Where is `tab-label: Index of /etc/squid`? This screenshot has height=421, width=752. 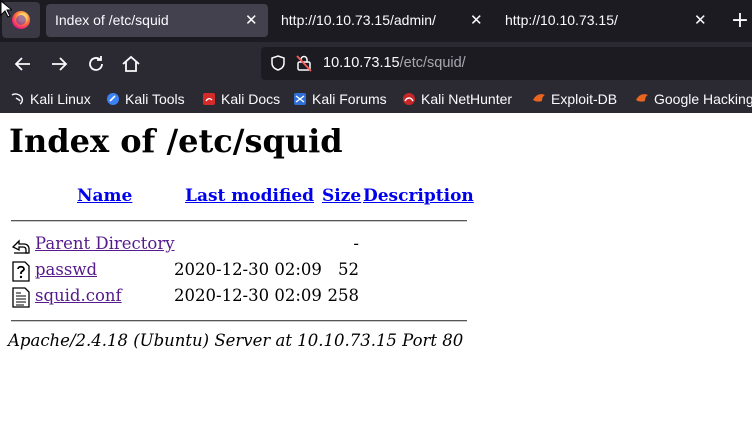 tab-label: Index of /etc/squid is located at coordinates (112, 20).